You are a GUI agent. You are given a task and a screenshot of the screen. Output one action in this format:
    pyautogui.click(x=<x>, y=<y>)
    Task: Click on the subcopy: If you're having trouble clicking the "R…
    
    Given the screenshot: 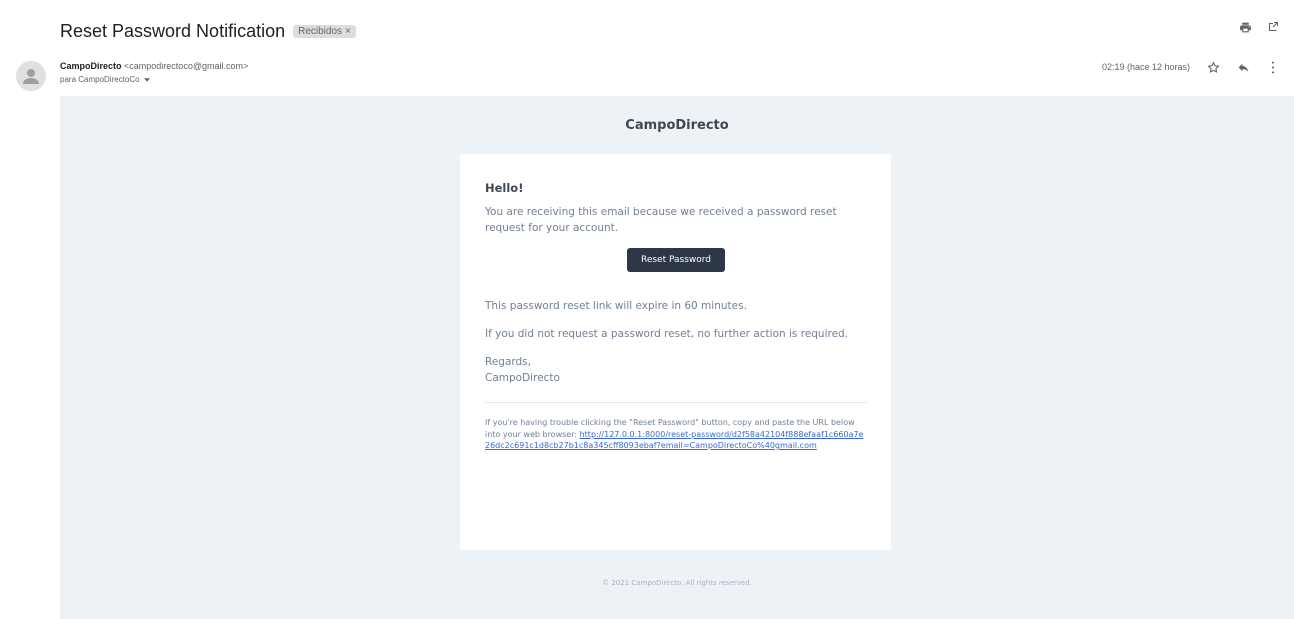 What is the action you would take?
    pyautogui.click(x=676, y=434)
    